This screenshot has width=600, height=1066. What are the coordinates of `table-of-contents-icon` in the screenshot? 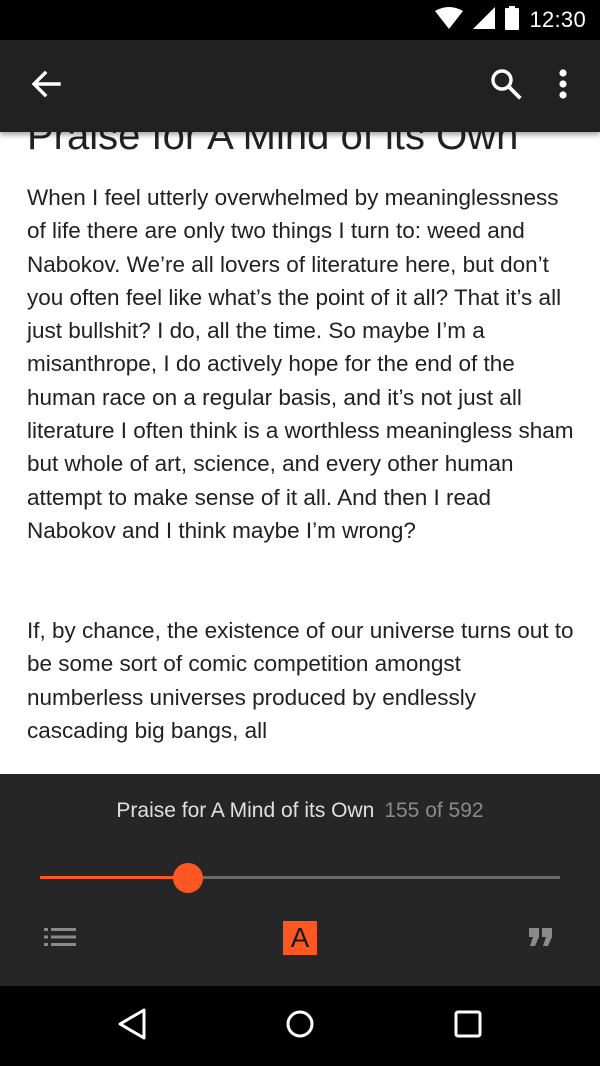 It's located at (60, 939).